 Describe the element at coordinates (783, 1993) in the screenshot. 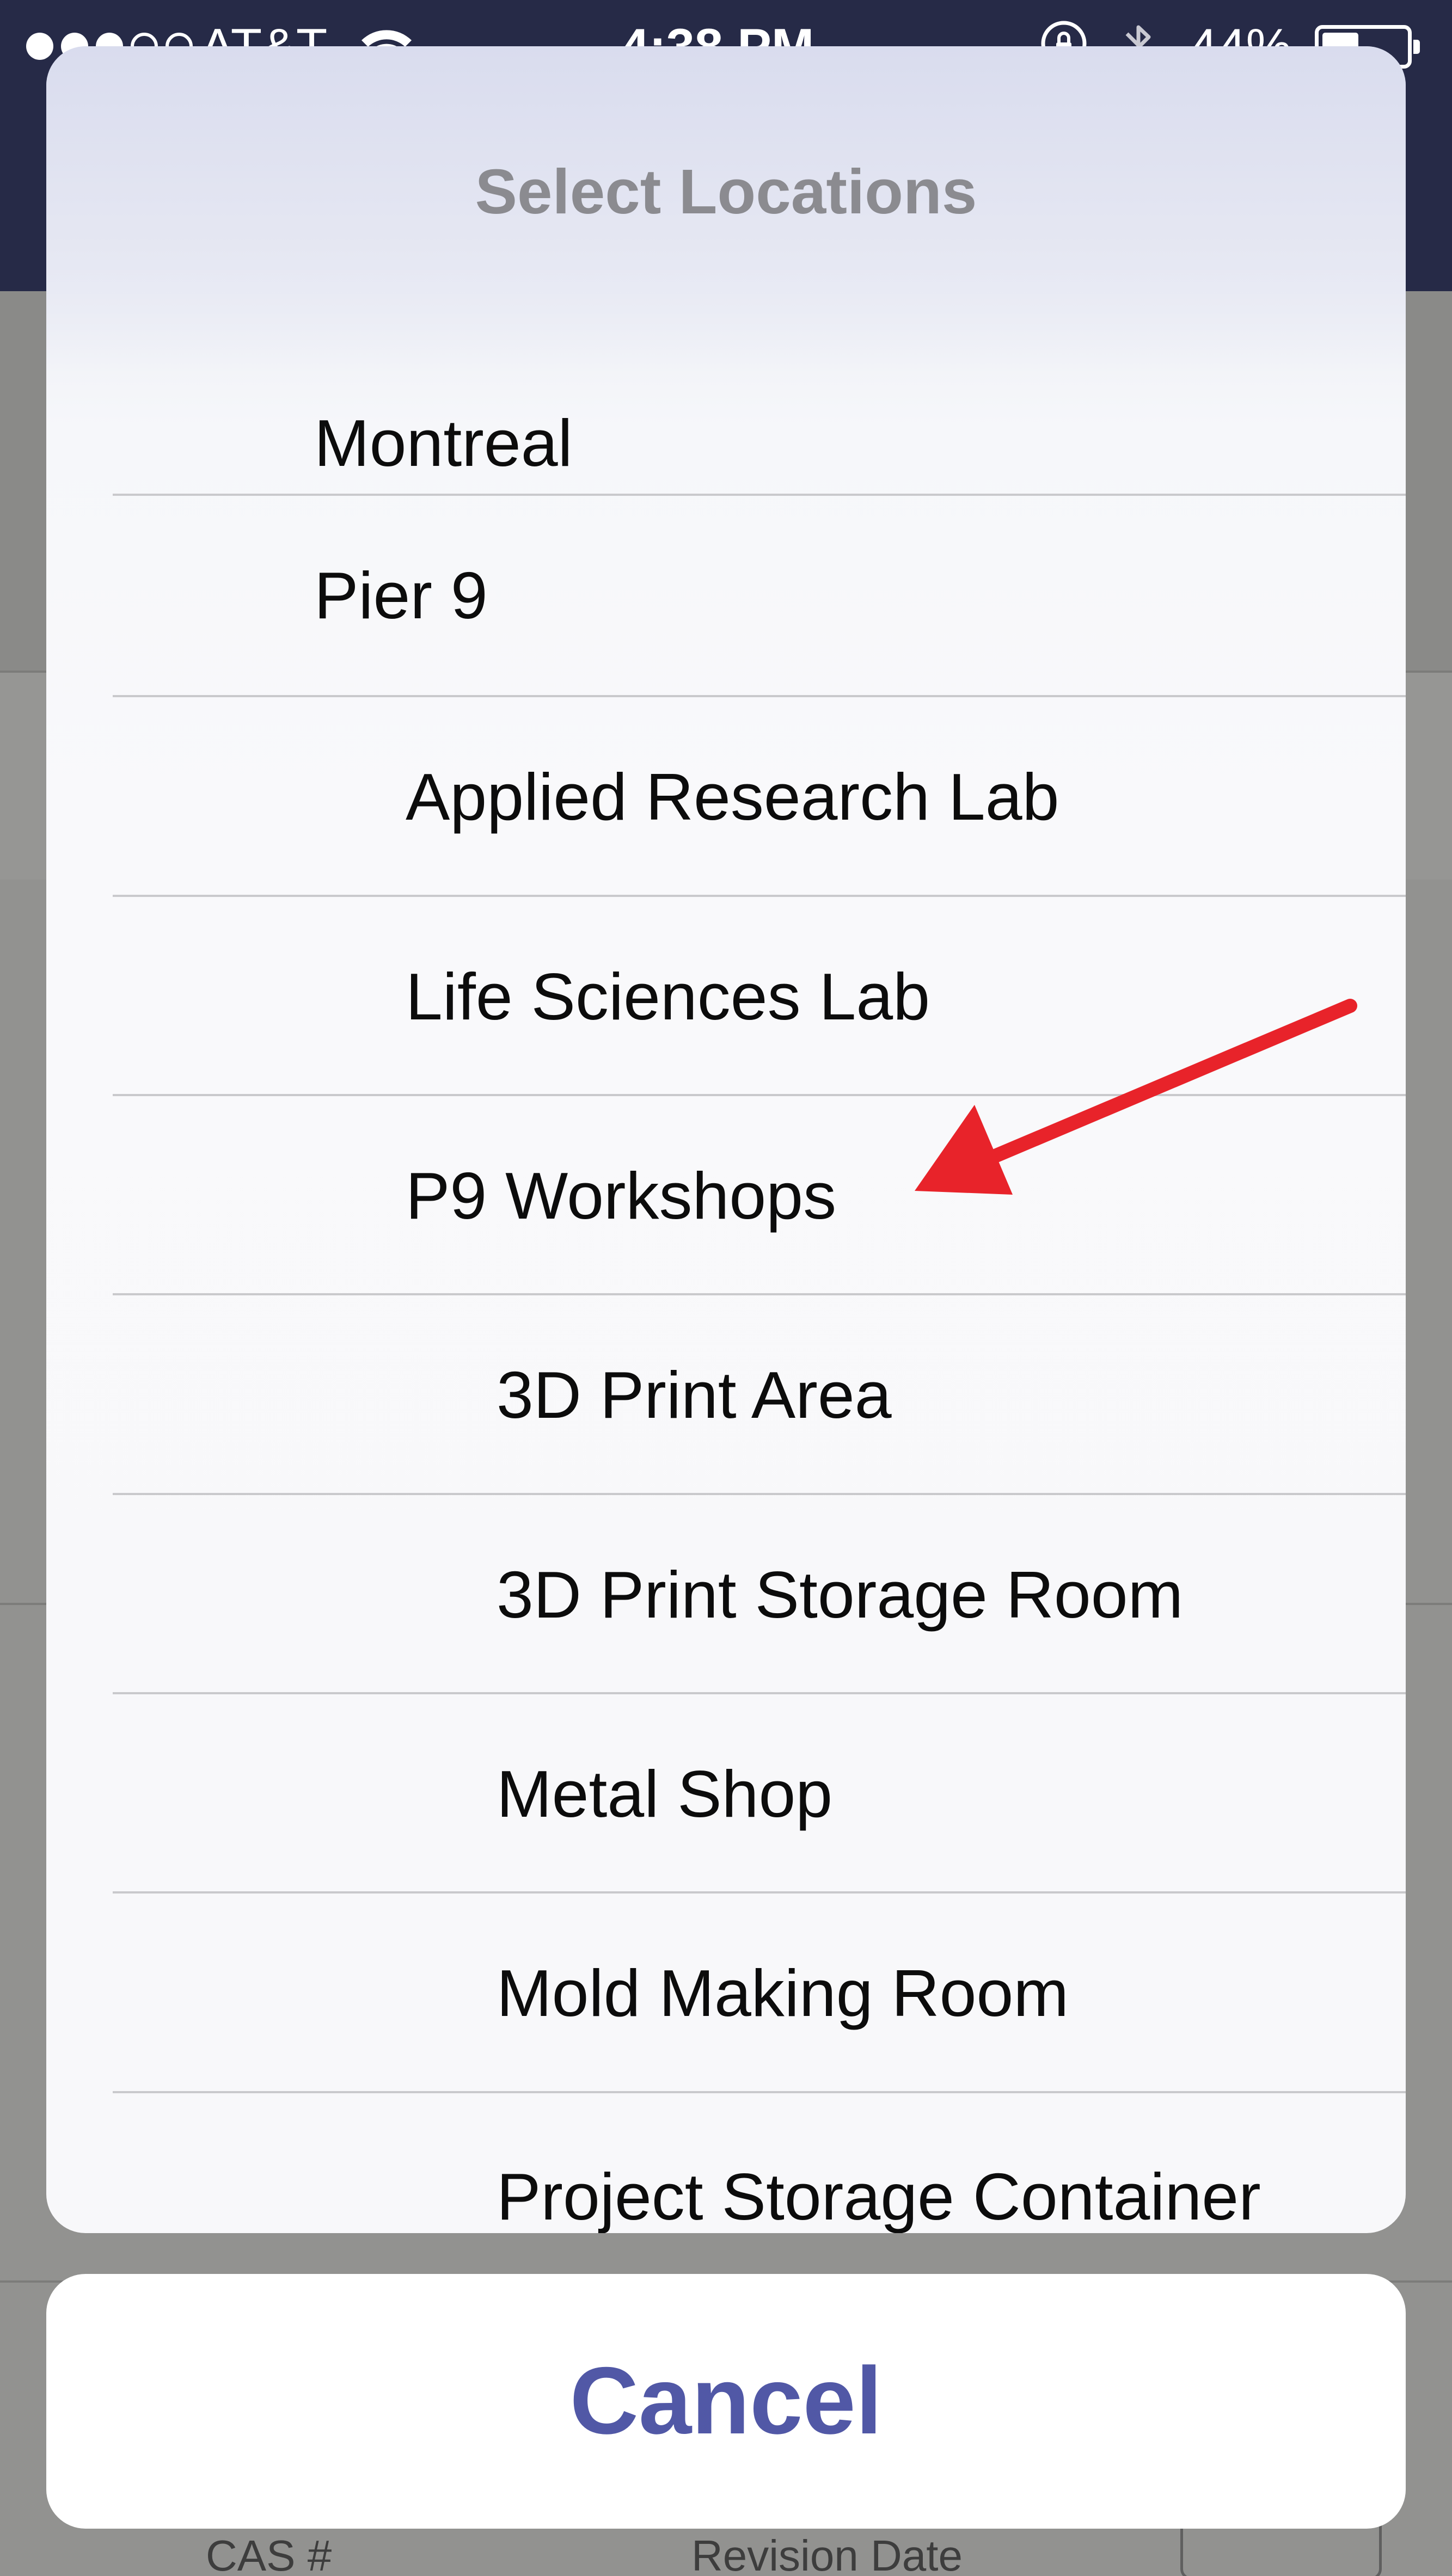

I see `location-option-label: Mold Making Room` at that location.